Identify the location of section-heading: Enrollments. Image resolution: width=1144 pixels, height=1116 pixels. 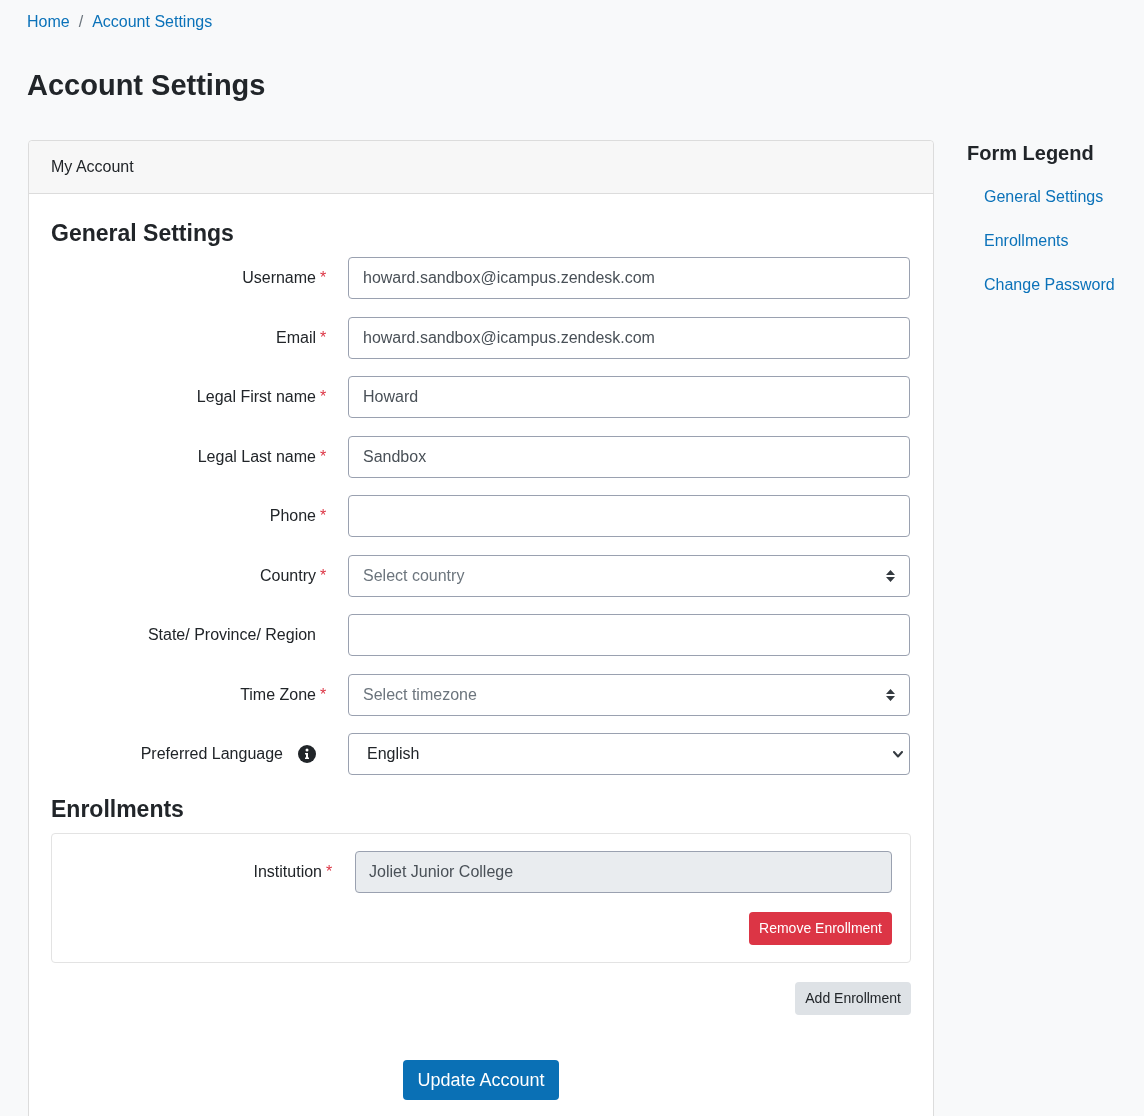
(117, 809).